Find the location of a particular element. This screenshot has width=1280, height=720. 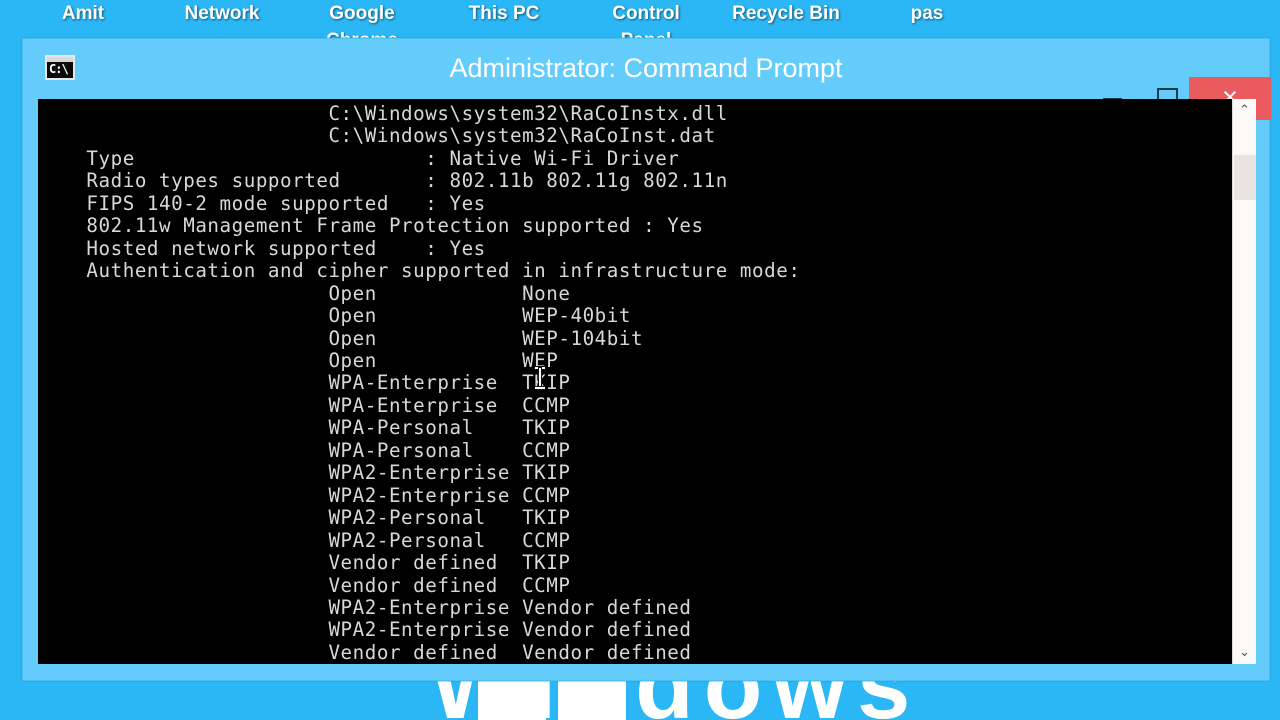

wallpaper-tile-right is located at coordinates (592, 700).